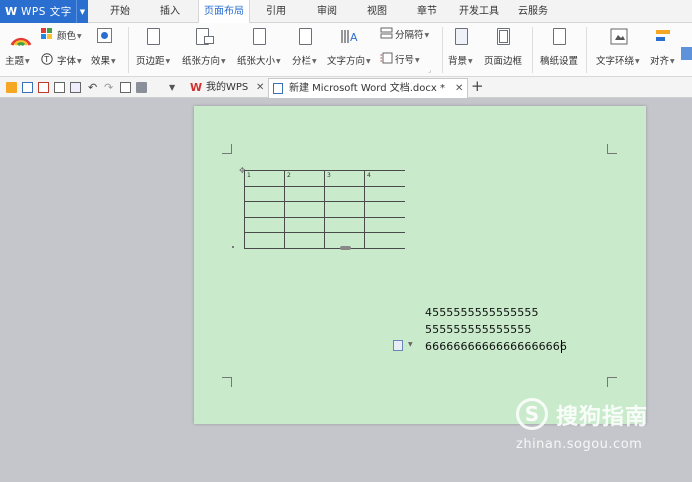  Describe the element at coordinates (398, 345) in the screenshot. I see `paste-options-icon` at that location.